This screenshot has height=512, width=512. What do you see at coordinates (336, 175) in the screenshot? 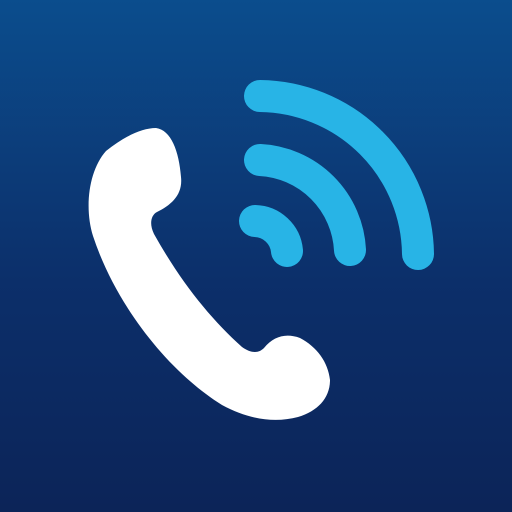
I see `signal-waves-icon` at bounding box center [336, 175].